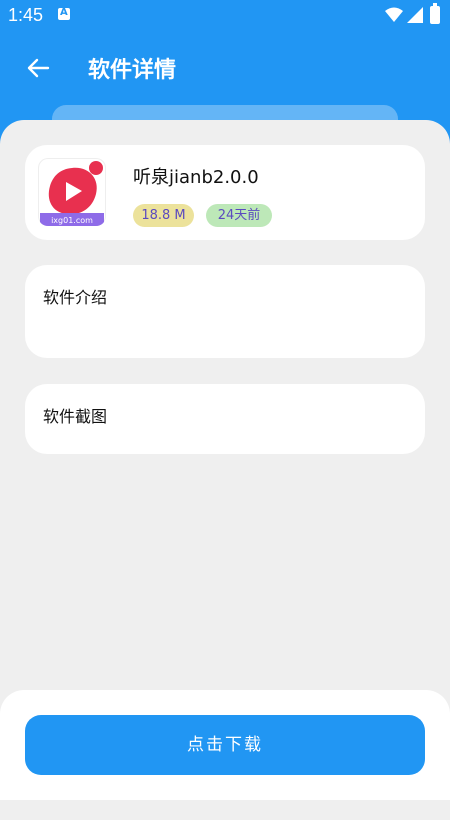 The image size is (450, 820). Describe the element at coordinates (435, 13) in the screenshot. I see `battery-icon` at that location.